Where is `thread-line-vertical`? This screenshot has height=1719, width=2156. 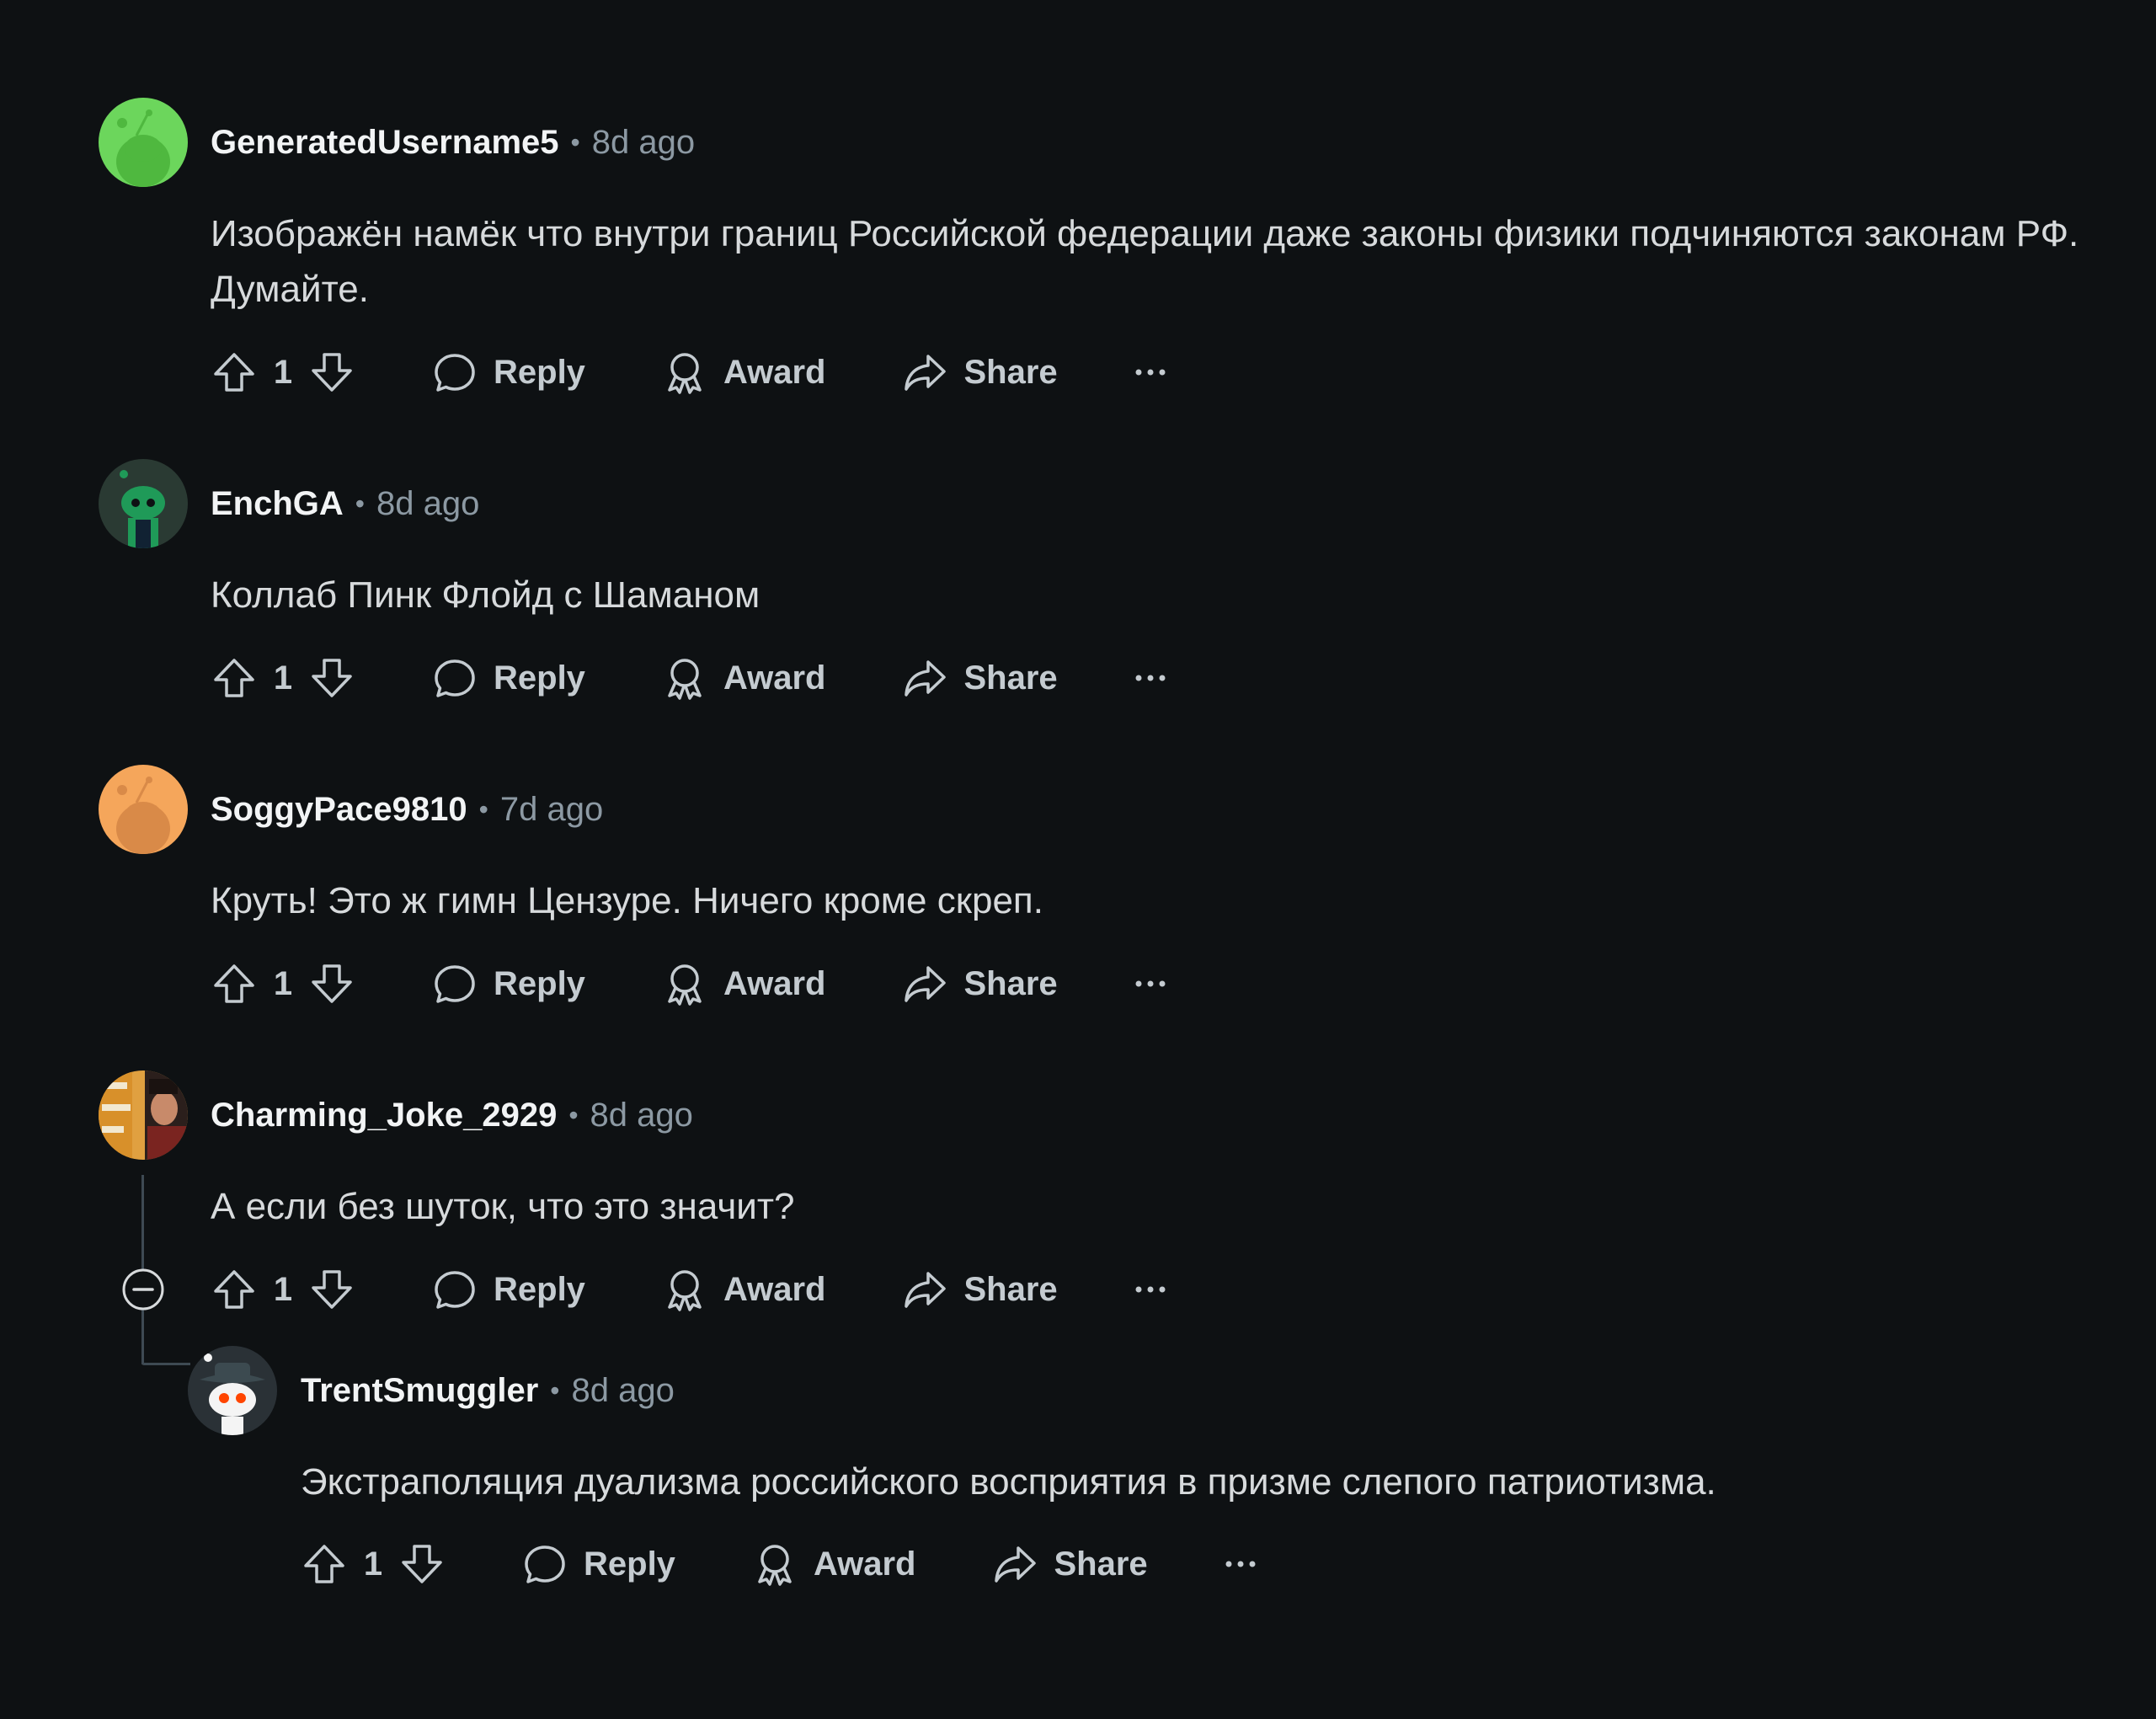
thread-line-vertical is located at coordinates (142, 1225).